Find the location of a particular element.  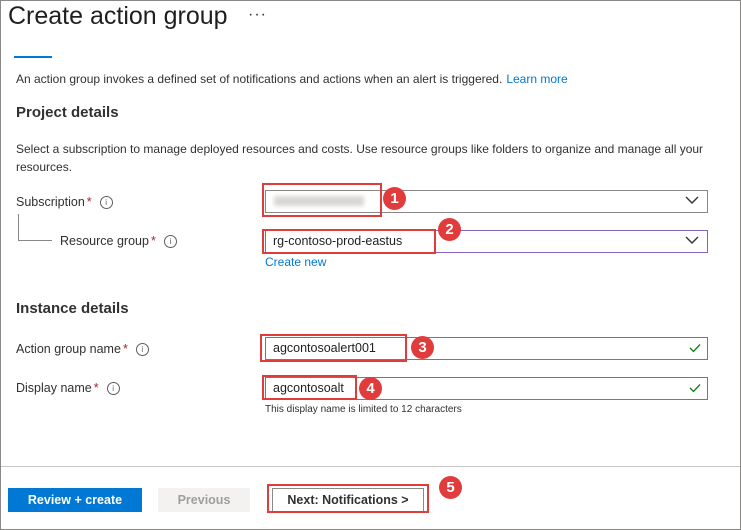

subscription-label: Subscription * i is located at coordinates (64, 202).